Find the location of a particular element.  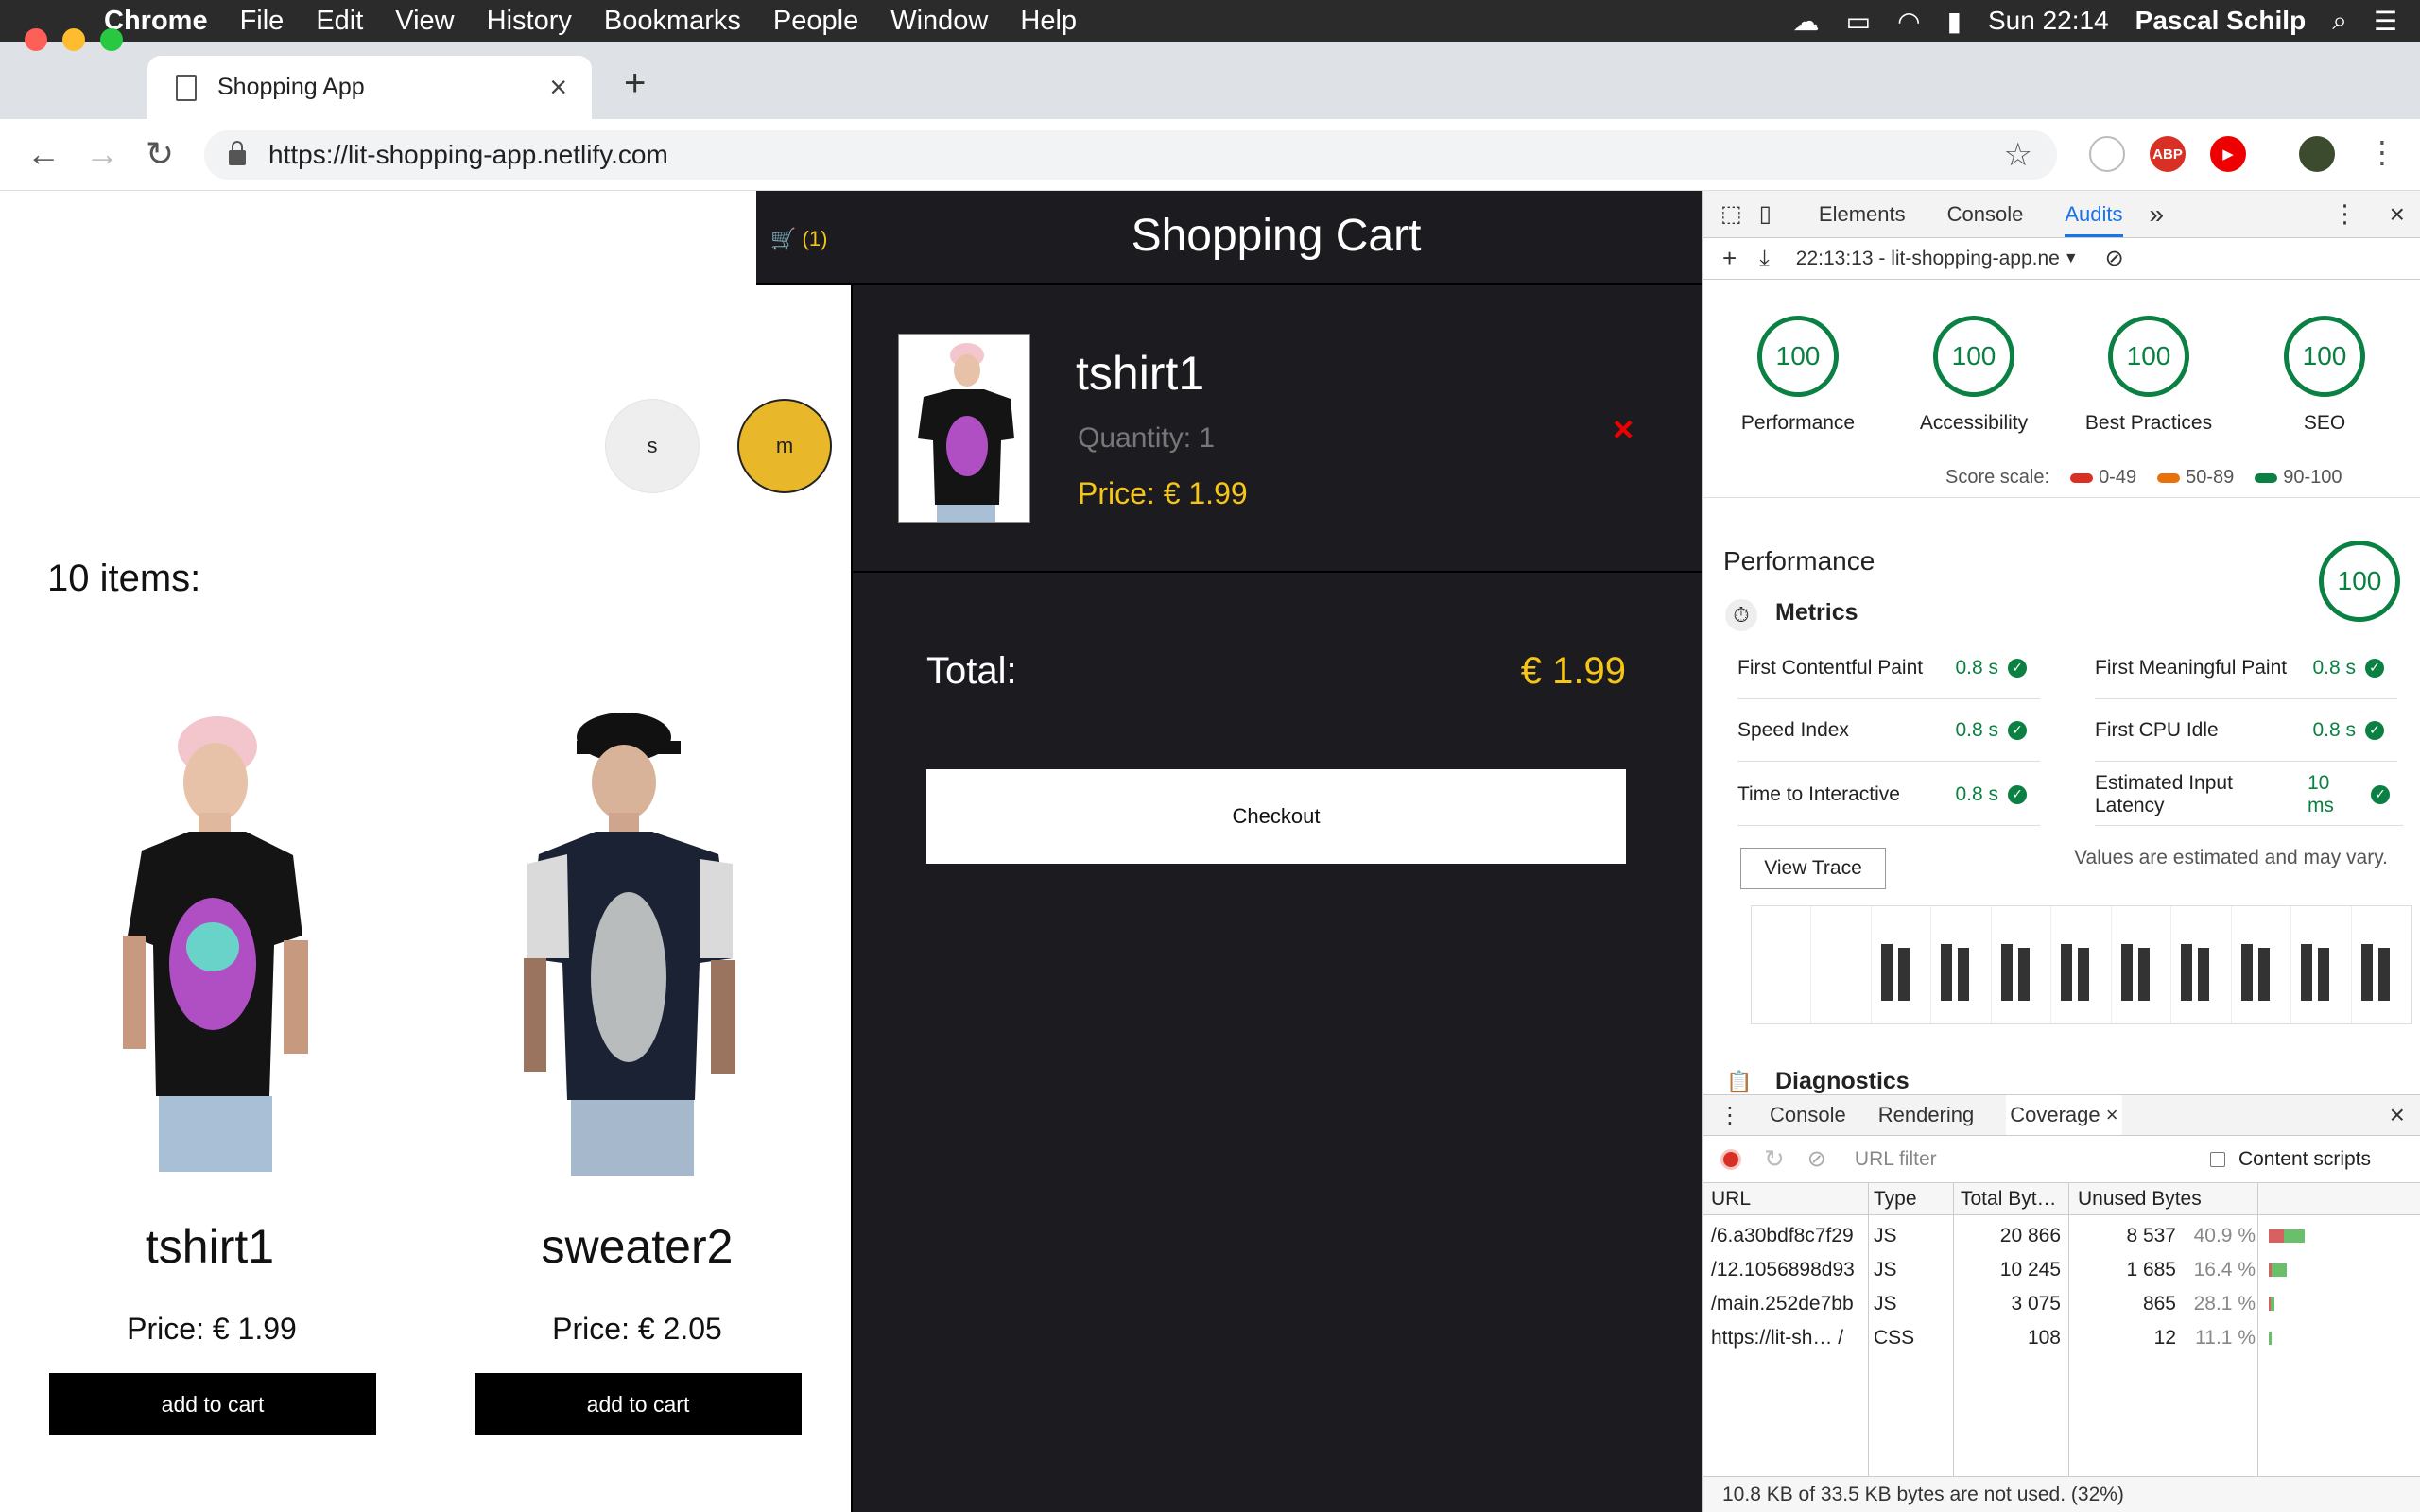

reload-icon: ↻ is located at coordinates (160, 154).